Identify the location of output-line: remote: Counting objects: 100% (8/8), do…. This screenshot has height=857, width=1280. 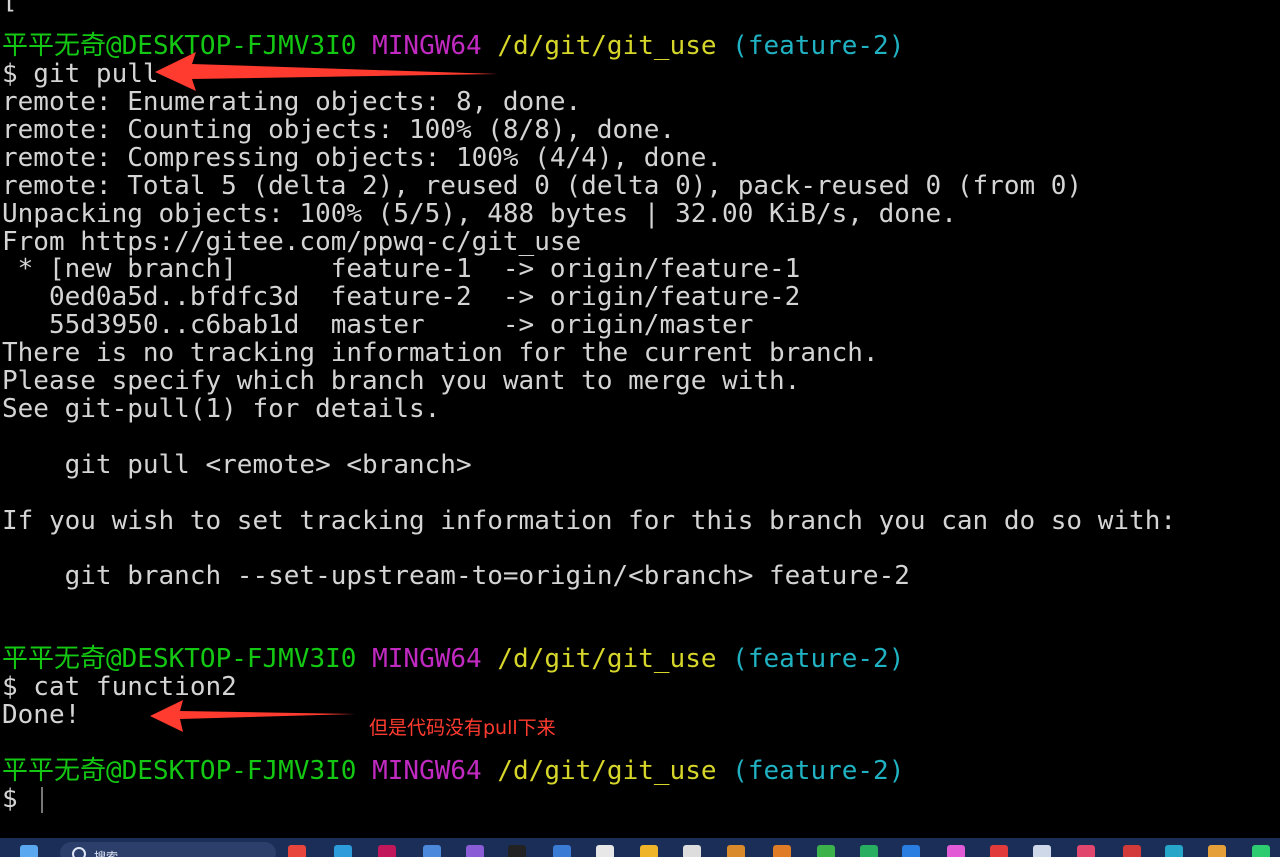
(339, 129).